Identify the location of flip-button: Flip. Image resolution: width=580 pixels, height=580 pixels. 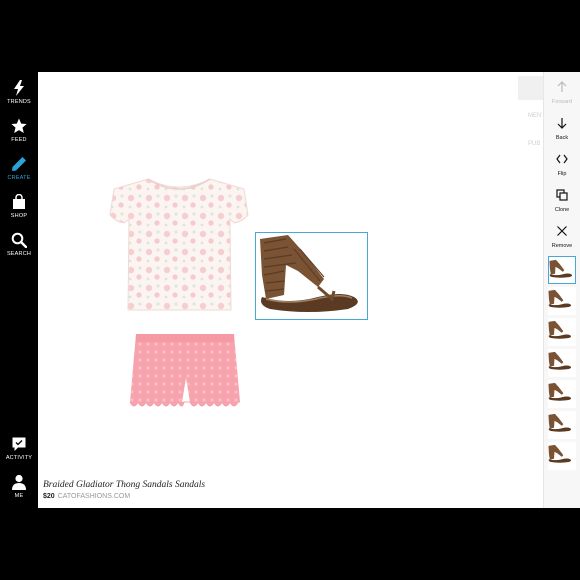
(562, 164).